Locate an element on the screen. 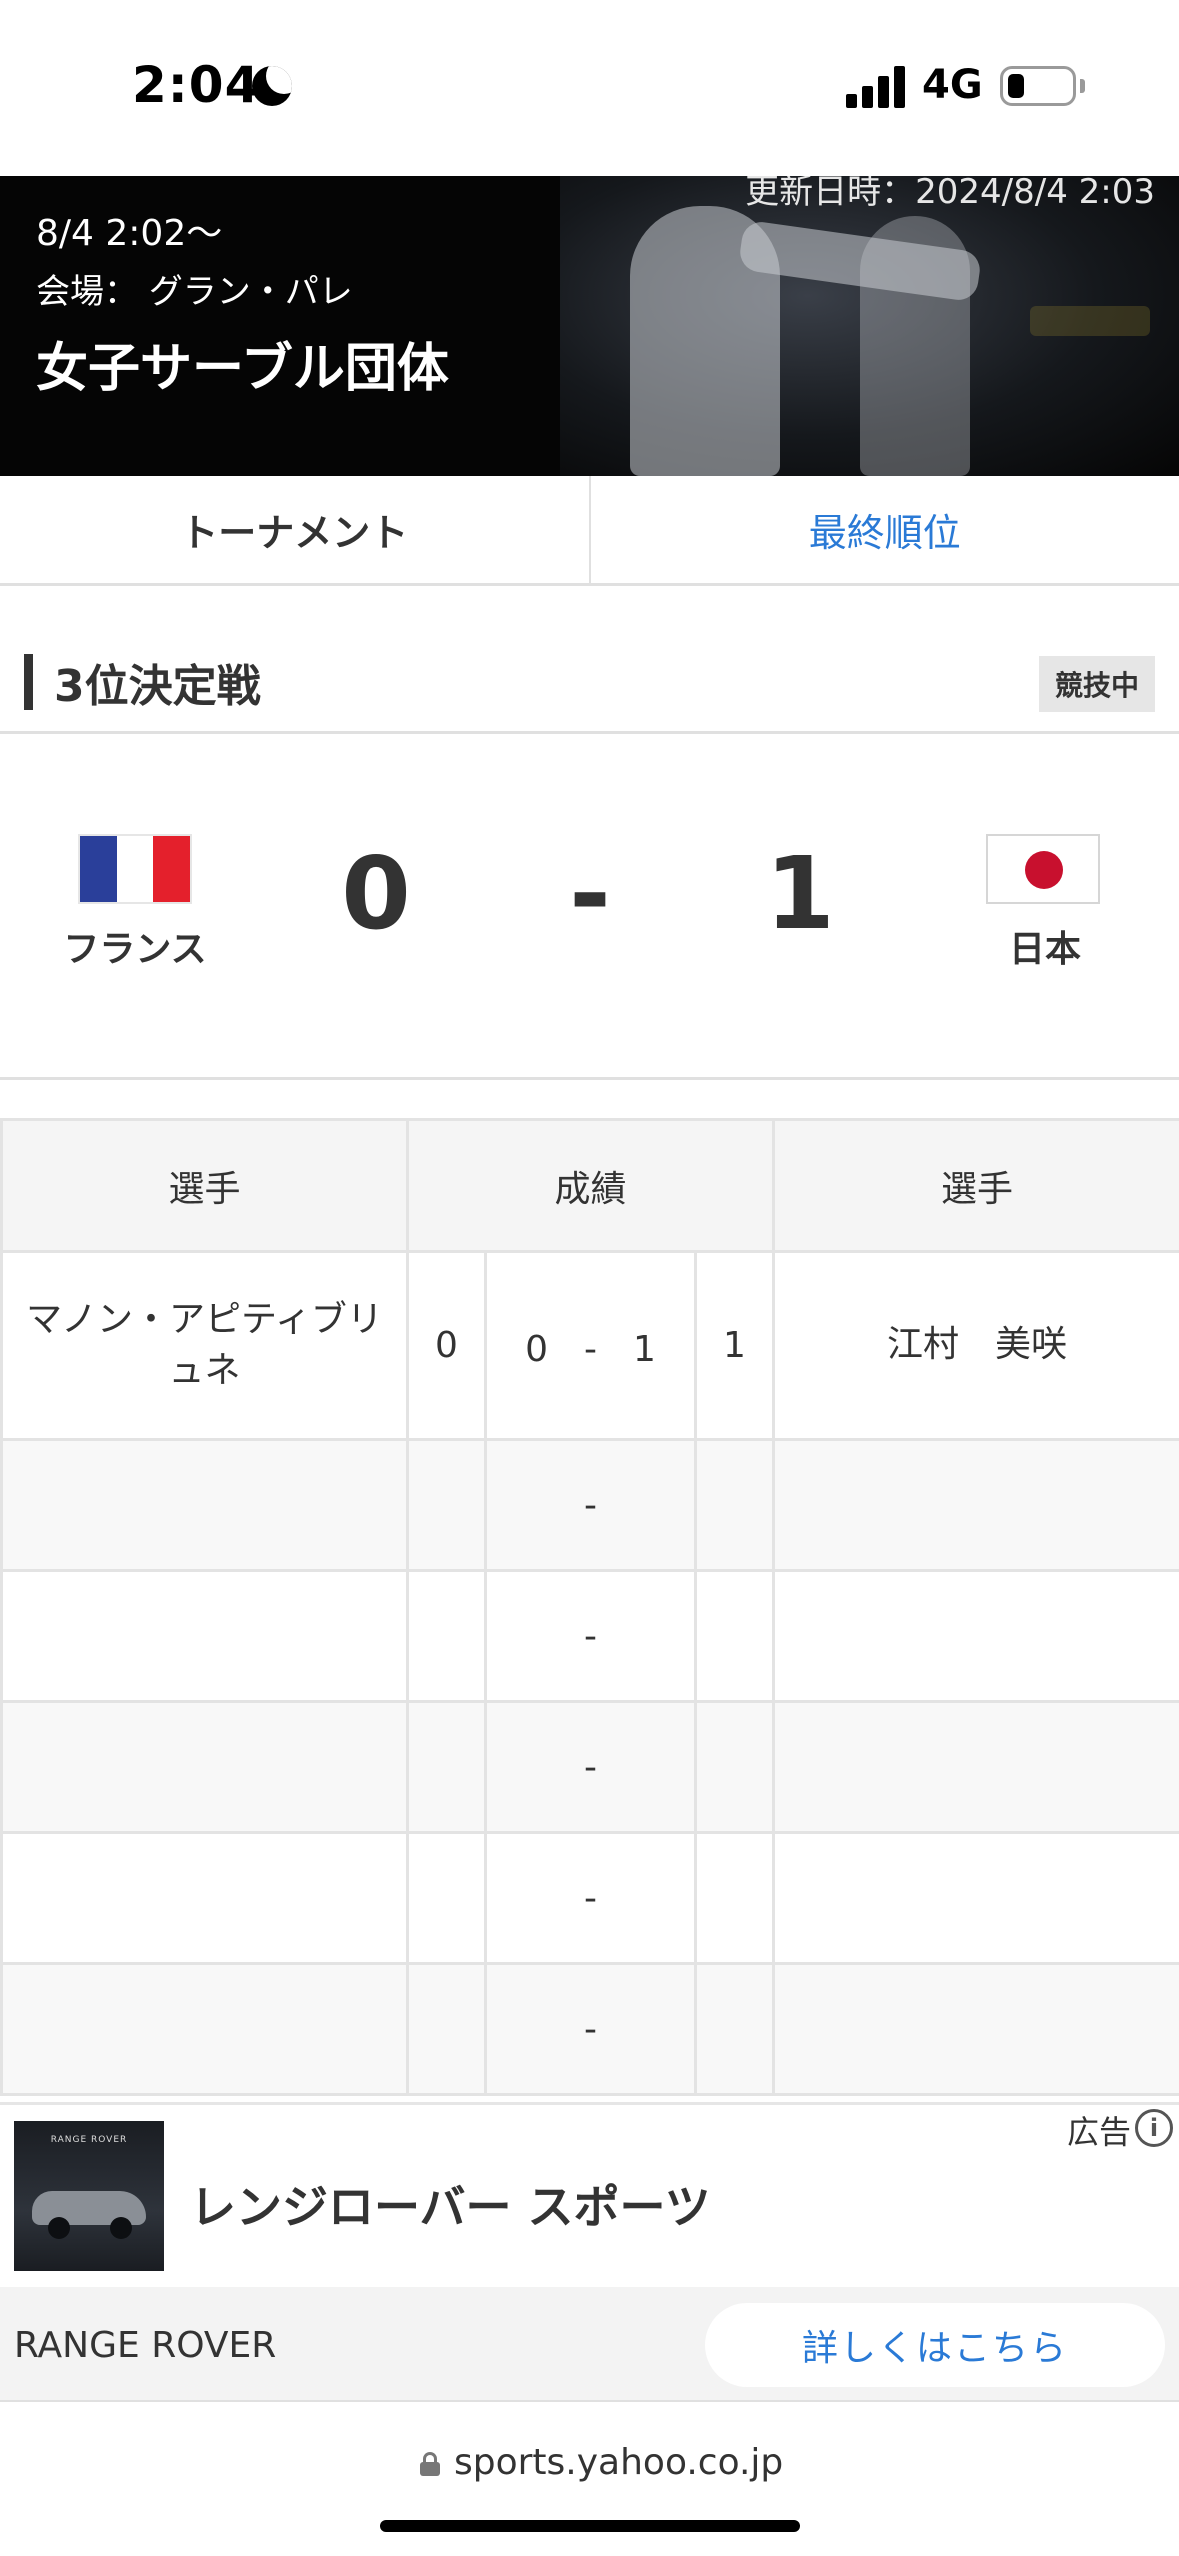 The height and width of the screenshot is (2556, 1179). ad-cta-button: 詳しくはこちら is located at coordinates (935, 2345).